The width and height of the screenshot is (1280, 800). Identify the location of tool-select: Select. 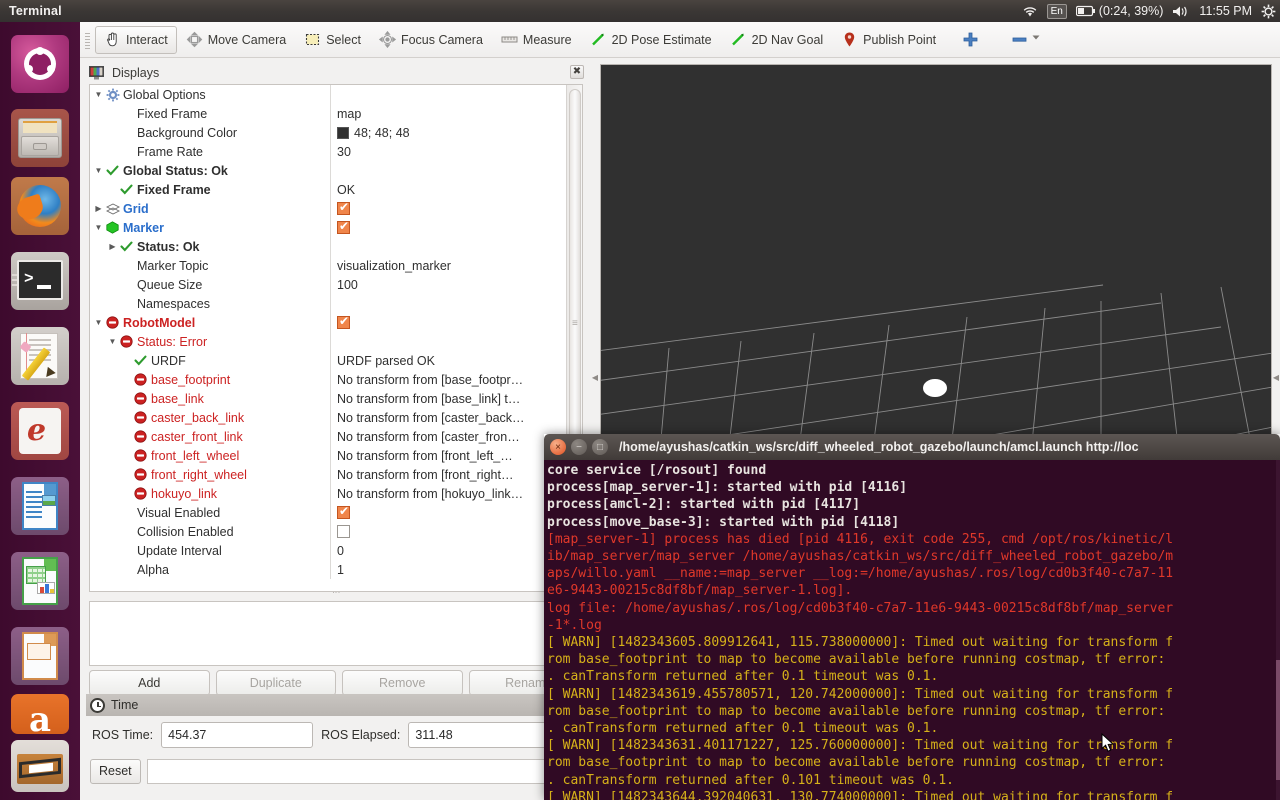
(332, 40).